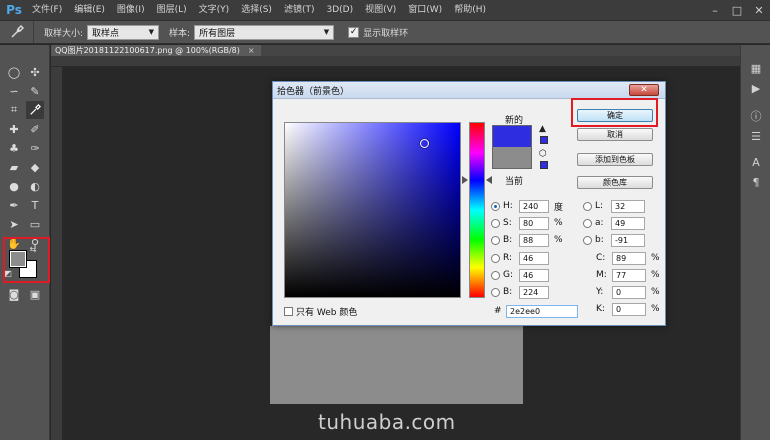 The height and width of the screenshot is (440, 770). I want to click on blur-icon: ●, so click(14, 186).